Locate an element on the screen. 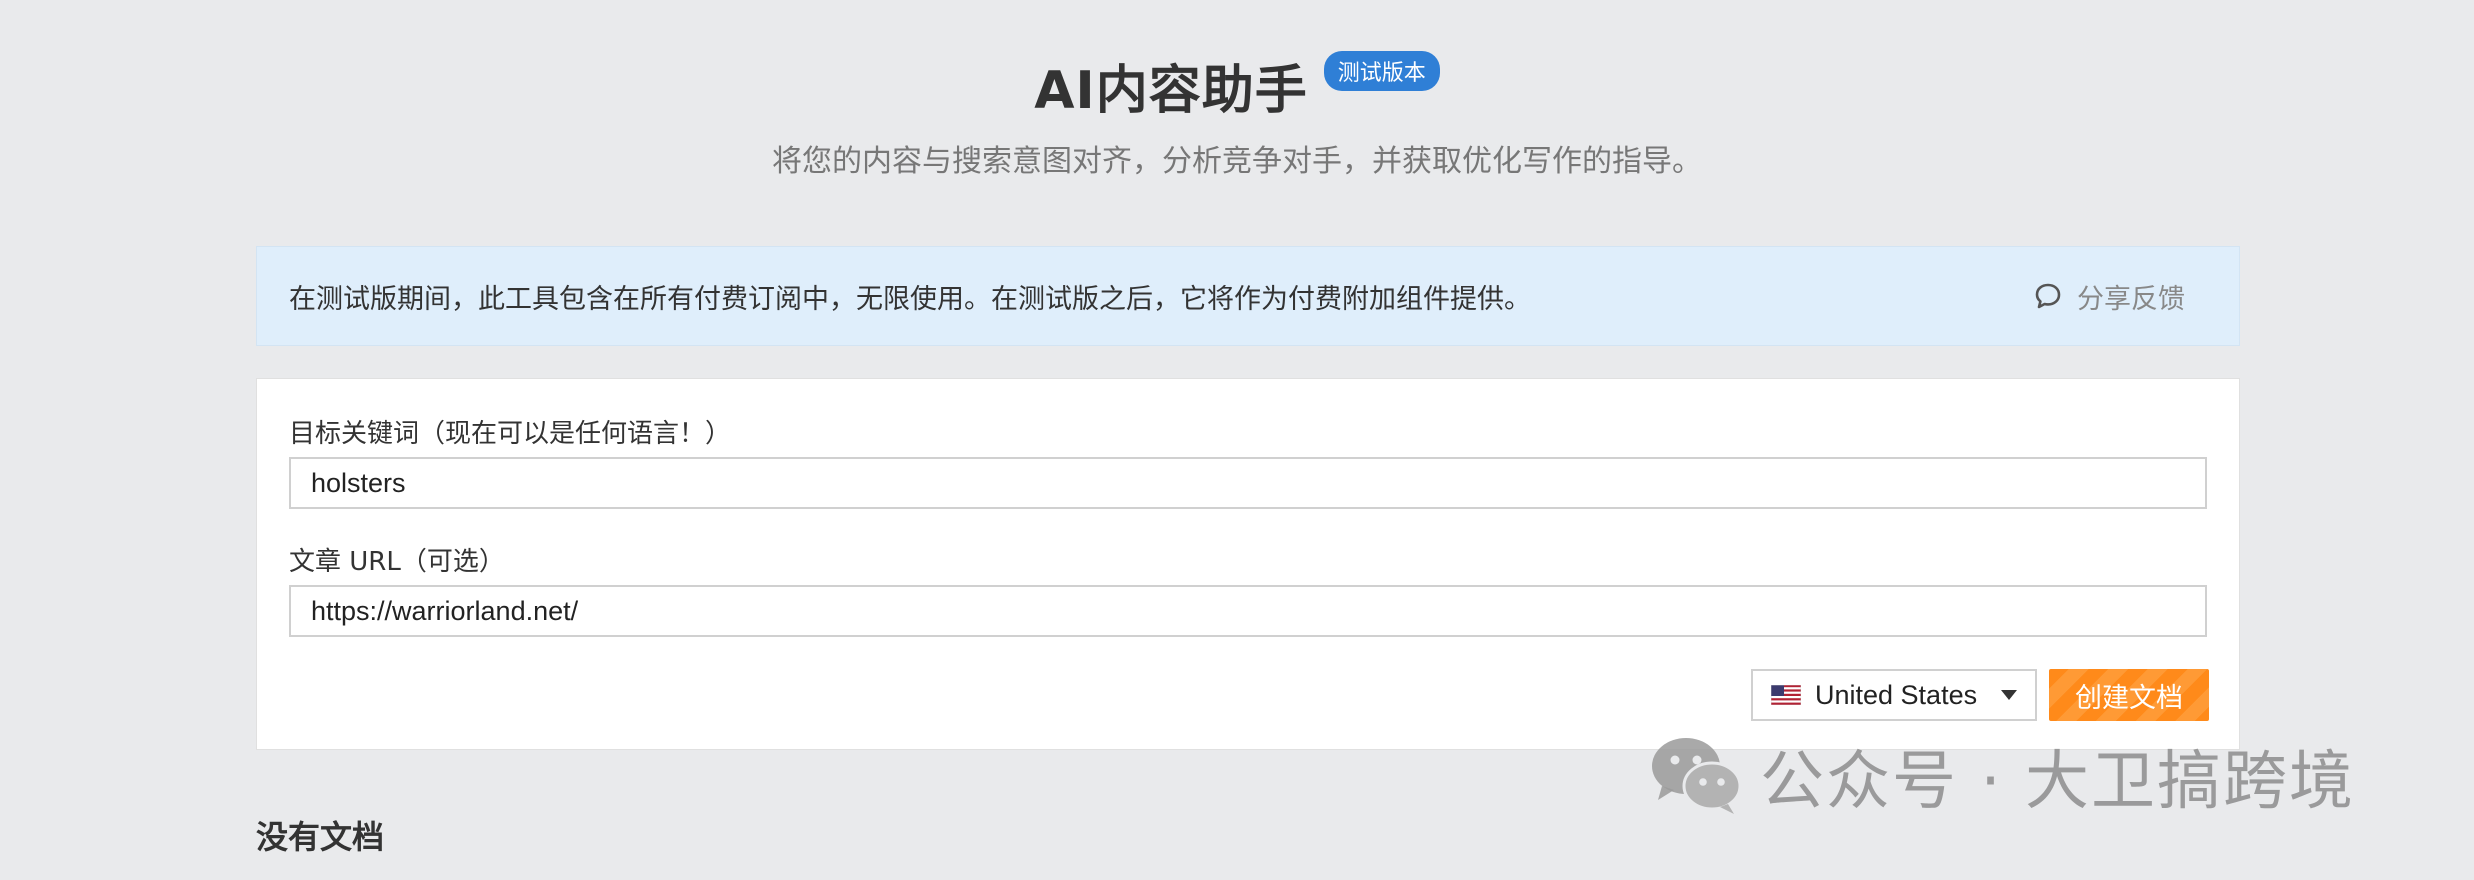 This screenshot has height=880, width=2474. wechat-icon is located at coordinates (1696, 776).